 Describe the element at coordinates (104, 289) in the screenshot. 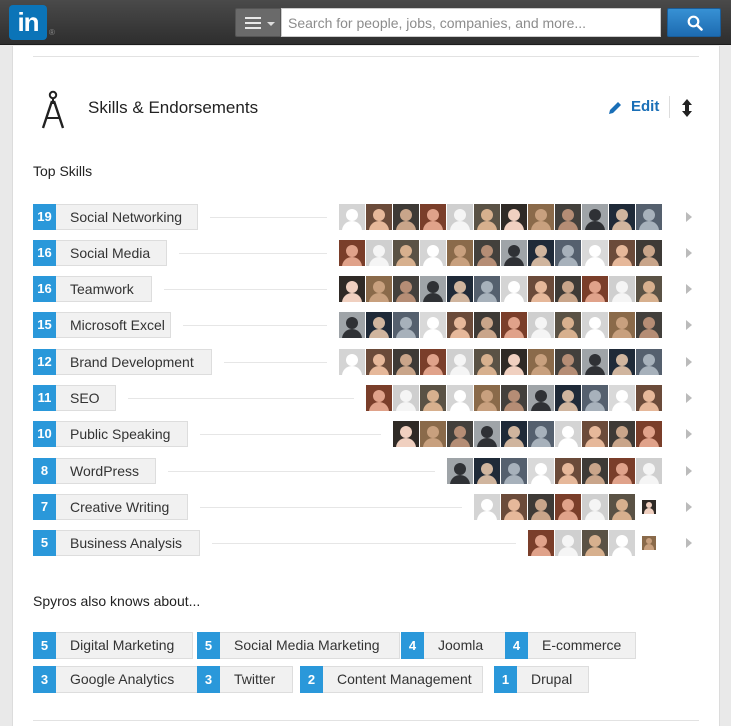

I see `skill-name: Teamwork` at that location.